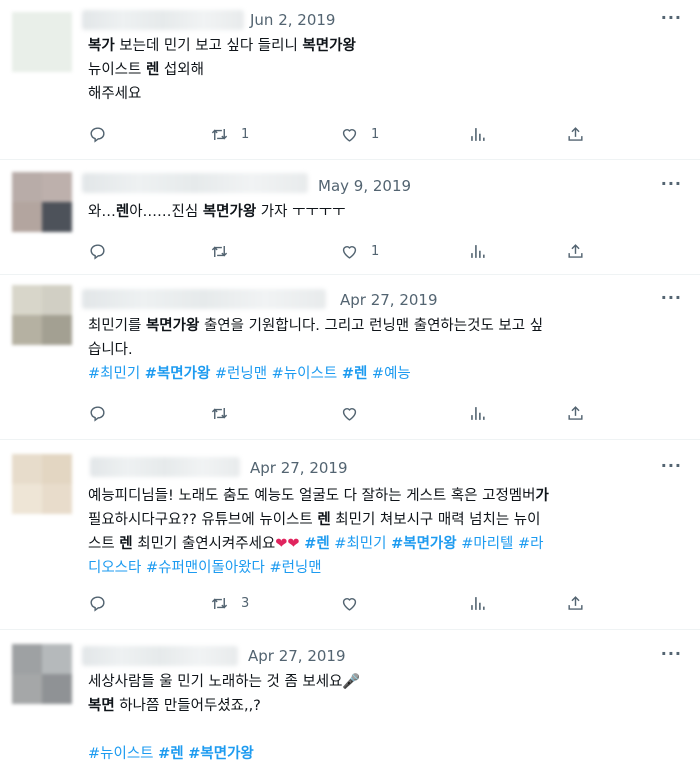 The height and width of the screenshot is (777, 700). I want to click on hashtag-link: 디오스타 #슈퍼맨이돌아왔다 #런닝맨, so click(205, 568).